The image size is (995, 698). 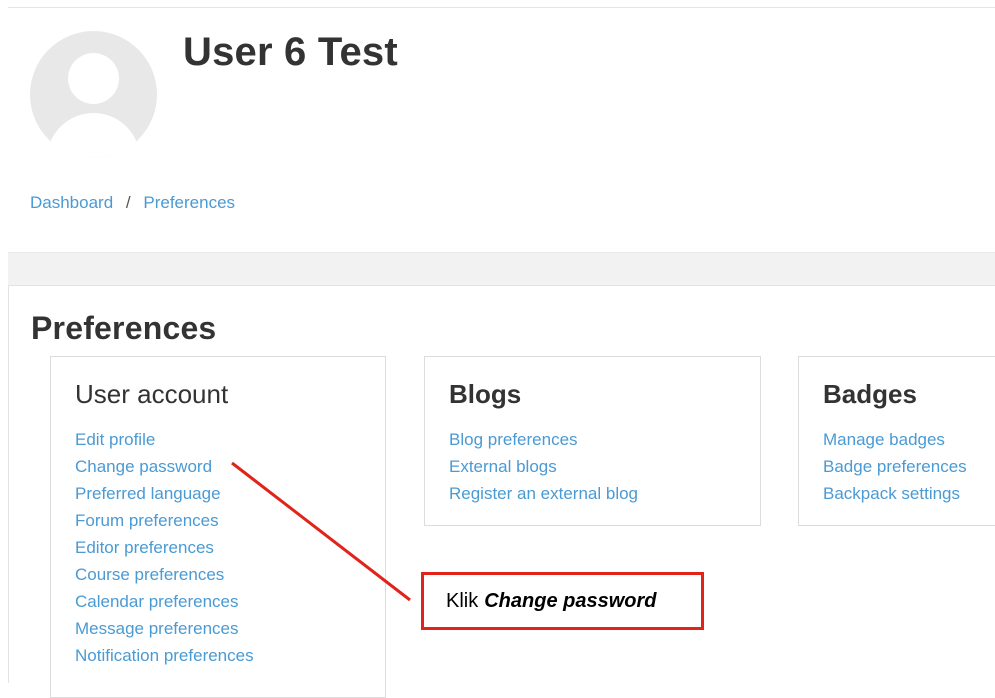 I want to click on top-divider, so click(x=501, y=7).